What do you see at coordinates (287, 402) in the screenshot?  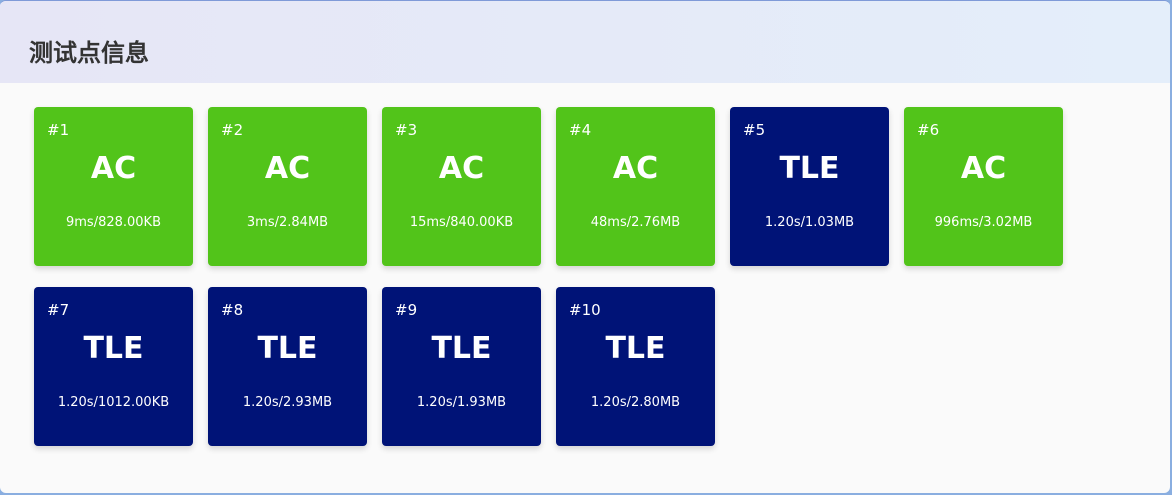 I see `testcase-time-memory: 1.20s/2.93MB` at bounding box center [287, 402].